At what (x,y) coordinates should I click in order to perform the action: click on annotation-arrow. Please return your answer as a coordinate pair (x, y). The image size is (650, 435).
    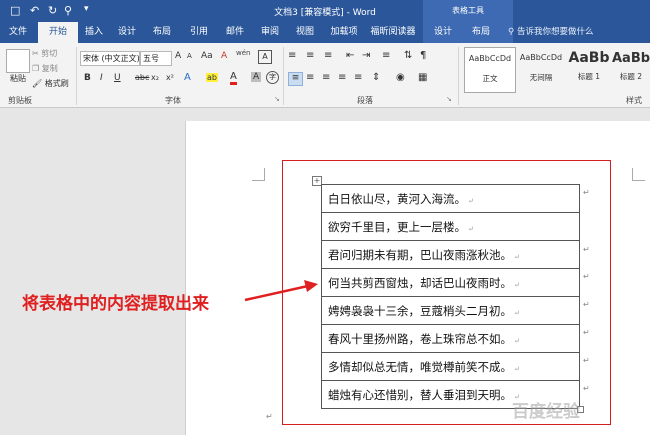
    Looking at the image, I should click on (281, 291).